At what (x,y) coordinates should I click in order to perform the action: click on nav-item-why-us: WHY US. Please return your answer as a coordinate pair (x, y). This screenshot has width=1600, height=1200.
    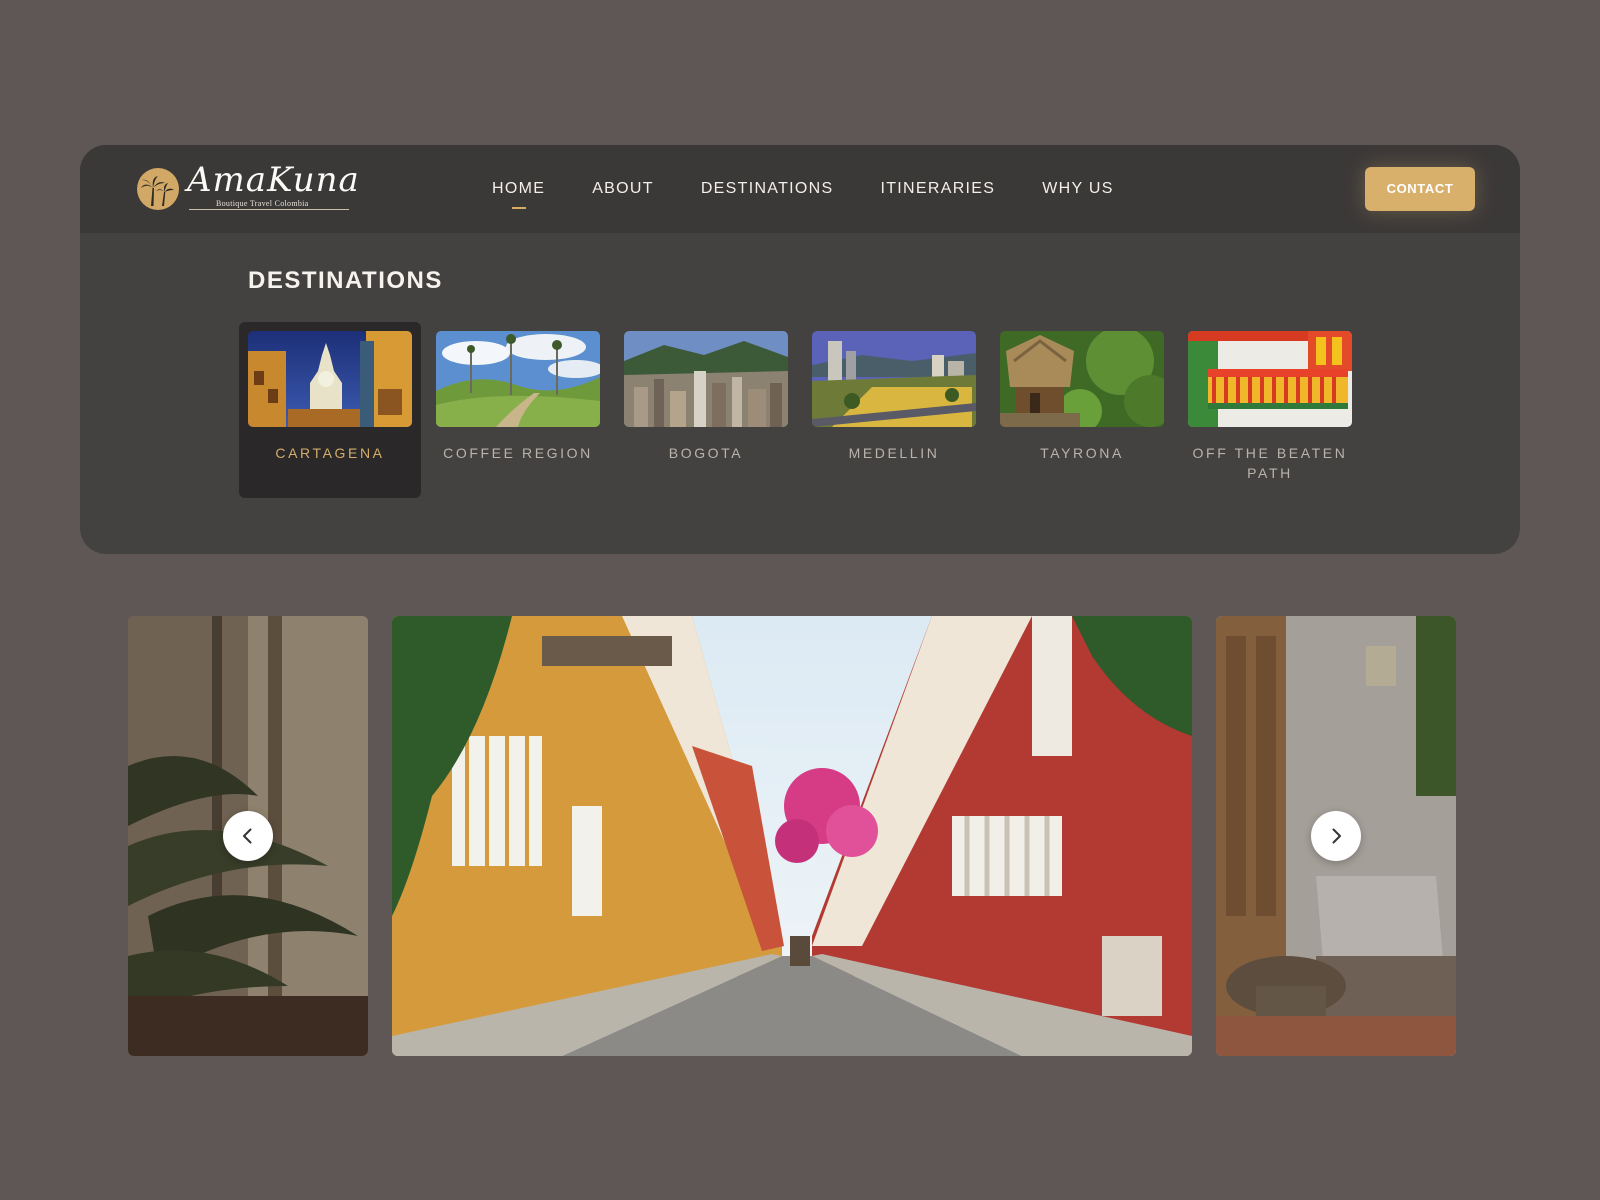
    Looking at the image, I should click on (1078, 189).